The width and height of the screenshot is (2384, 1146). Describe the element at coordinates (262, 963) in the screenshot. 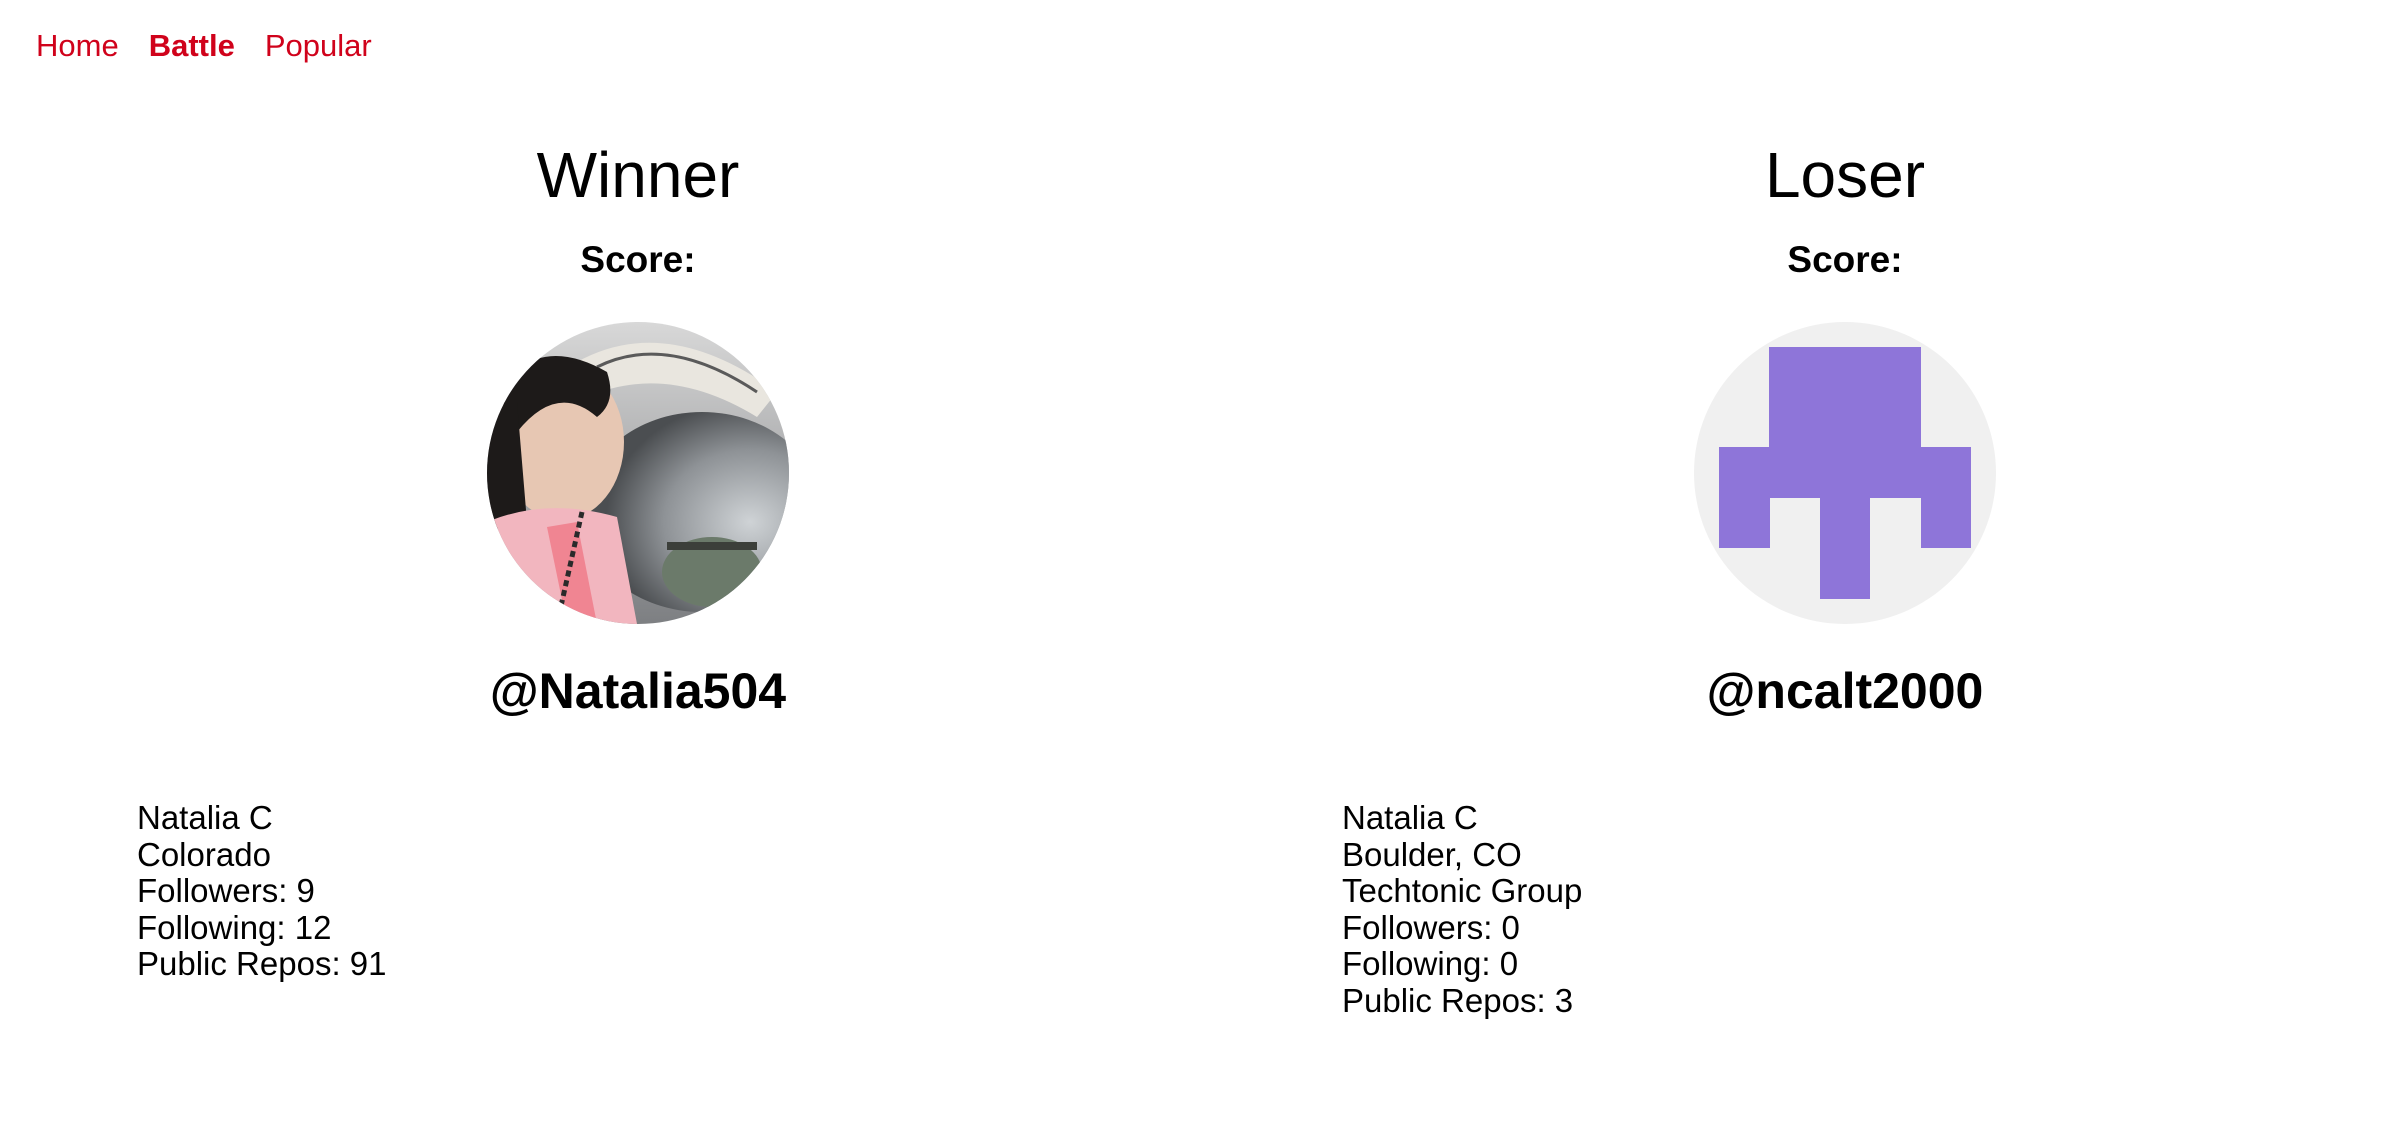

I see `winner-public-repos: Public Repos: 91` at that location.